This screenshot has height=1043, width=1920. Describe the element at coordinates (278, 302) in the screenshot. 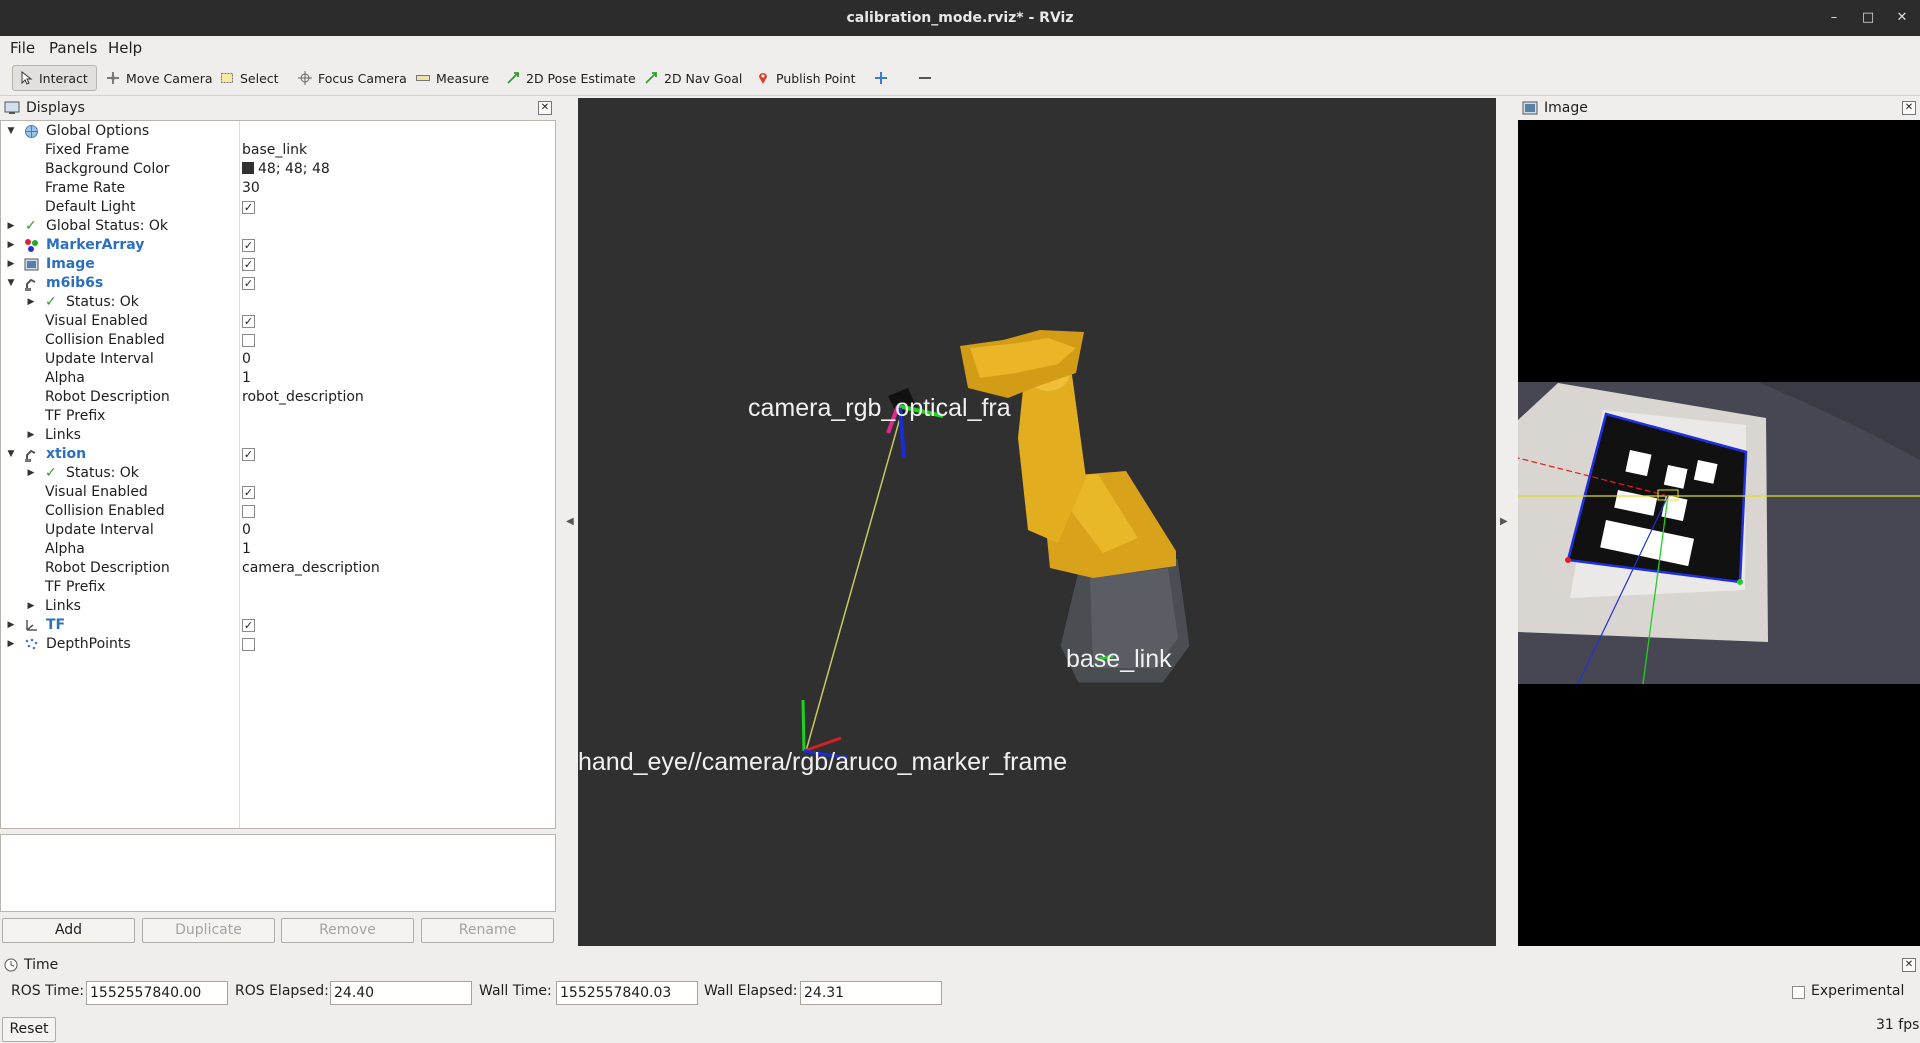

I see `tree-item-robot1-status: ▶ ✓ Status: Ok` at that location.